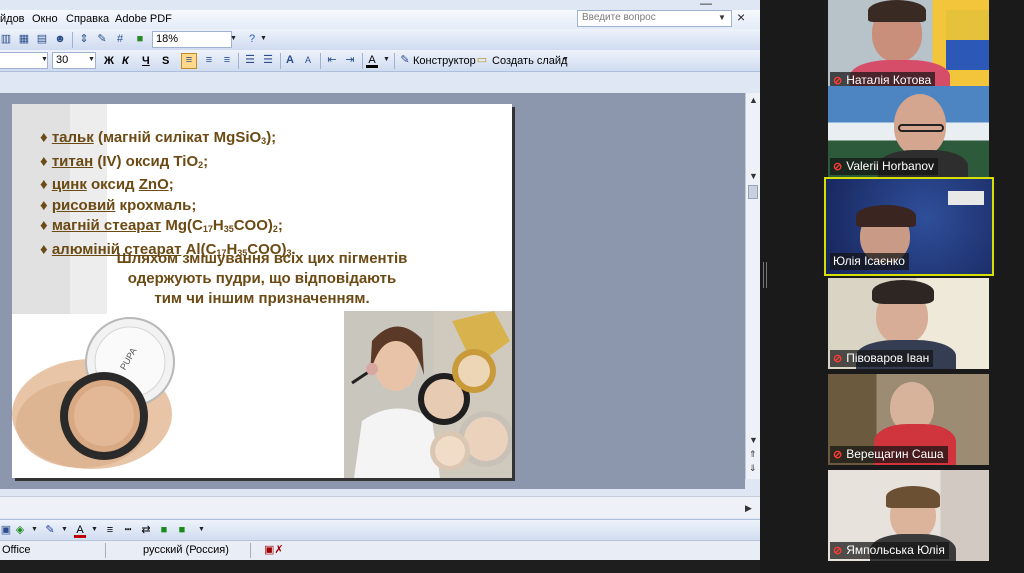 The image size is (1024, 573). I want to click on spelling-check-icon: ▣✗, so click(274, 549).